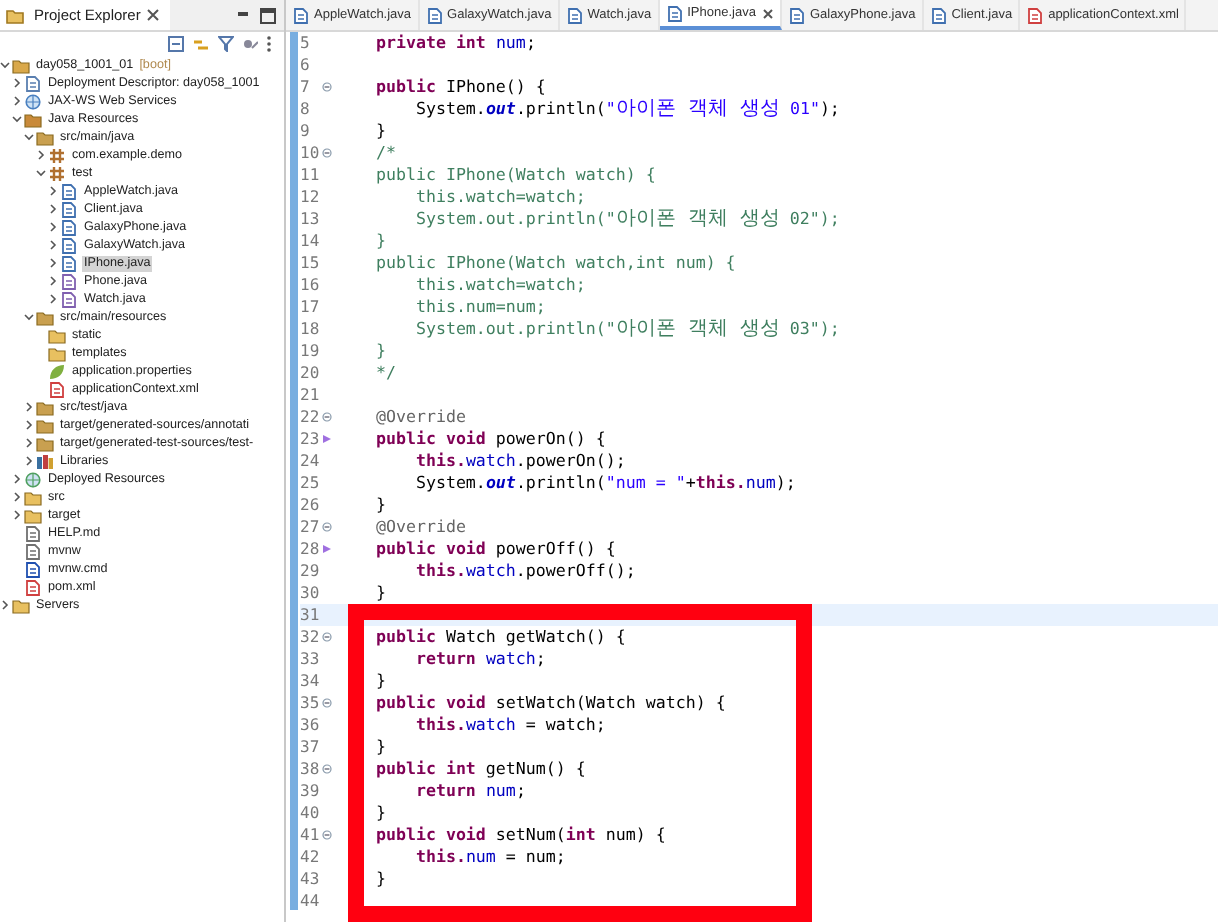 This screenshot has height=922, width=1218. What do you see at coordinates (479, 769) in the screenshot?
I see `code-line: public int getNum() {` at bounding box center [479, 769].